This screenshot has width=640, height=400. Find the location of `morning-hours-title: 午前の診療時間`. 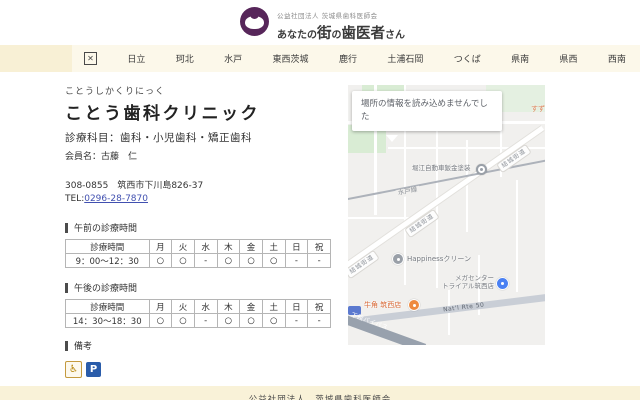

morning-hours-title: 午前の診療時間 is located at coordinates (106, 229).